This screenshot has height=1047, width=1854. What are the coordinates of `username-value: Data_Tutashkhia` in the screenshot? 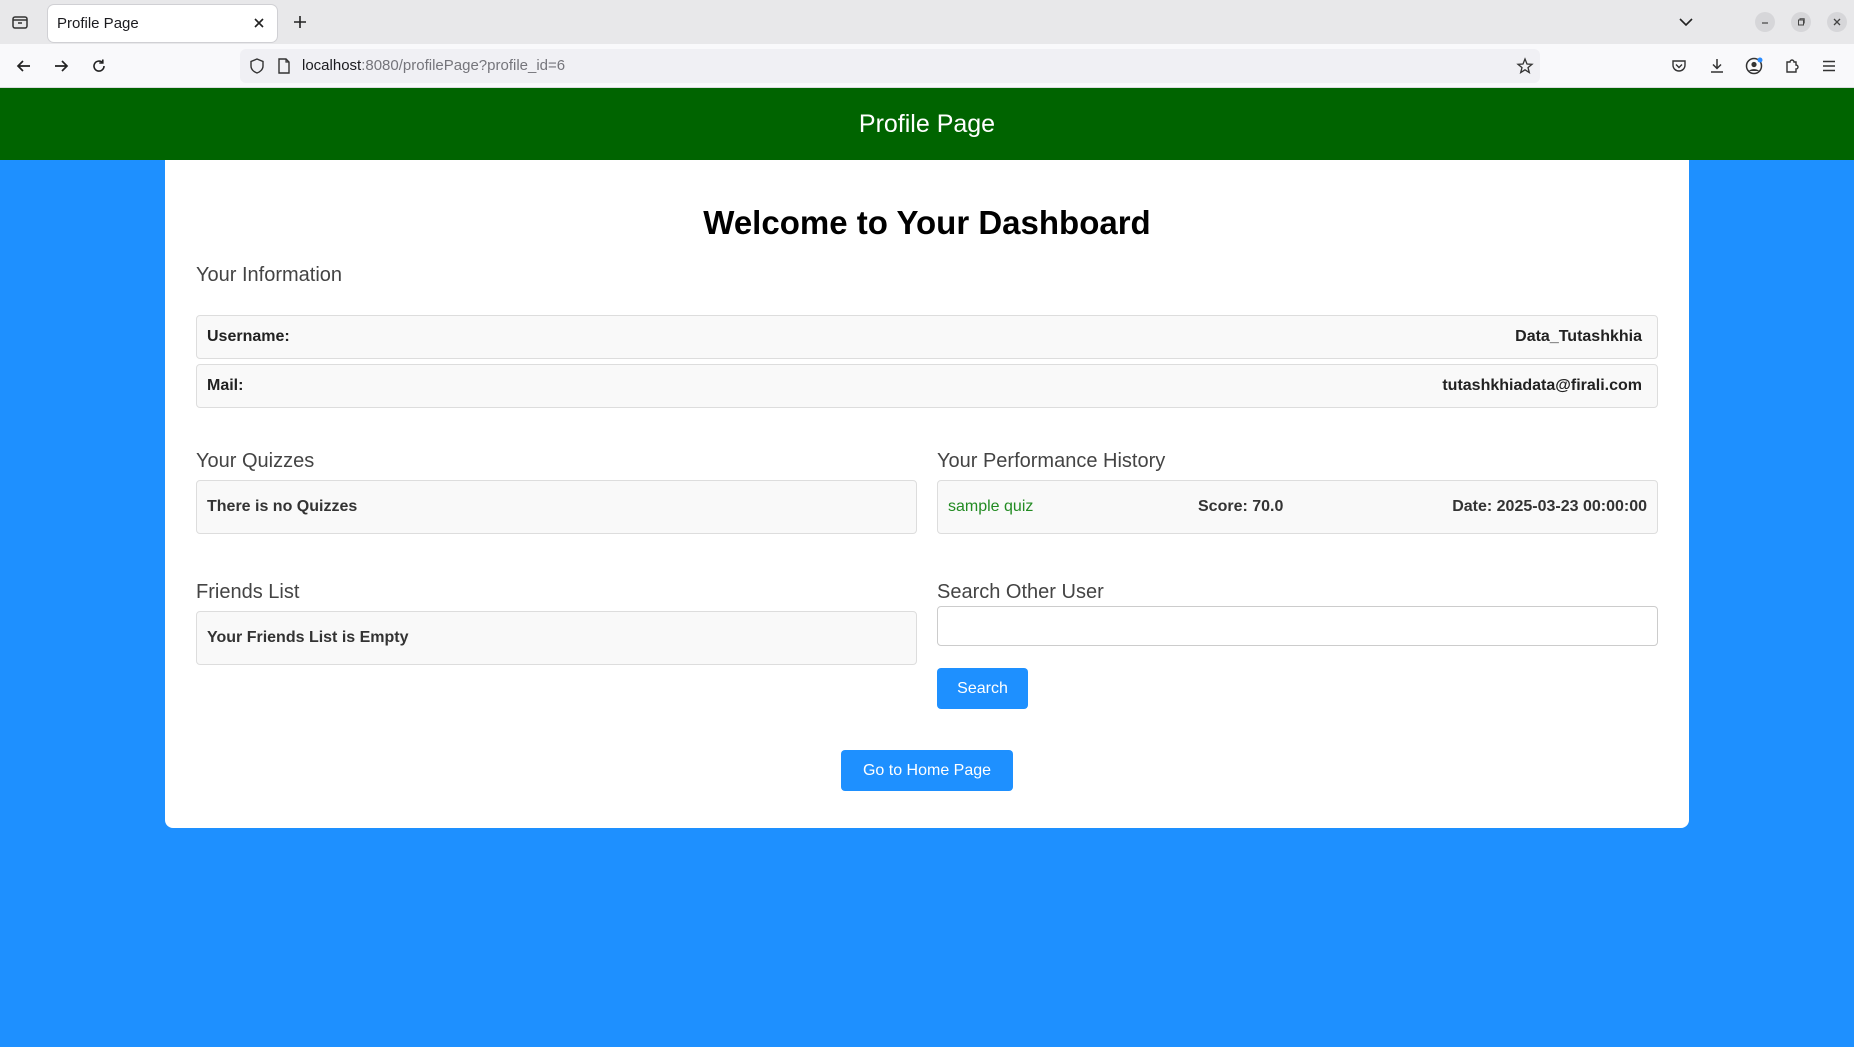 It's located at (1578, 336).